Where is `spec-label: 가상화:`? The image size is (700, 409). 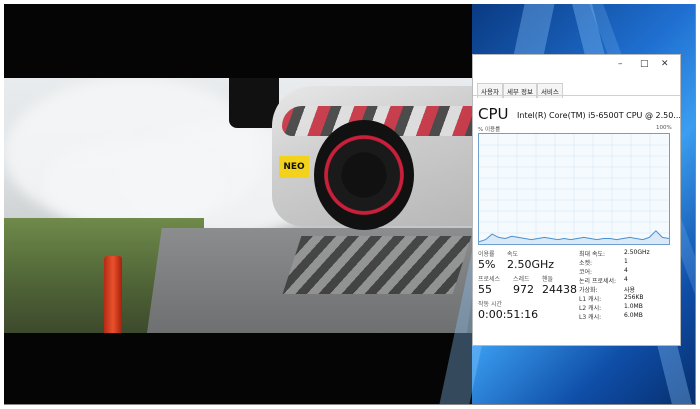
spec-label: 가상화: is located at coordinates (588, 290).